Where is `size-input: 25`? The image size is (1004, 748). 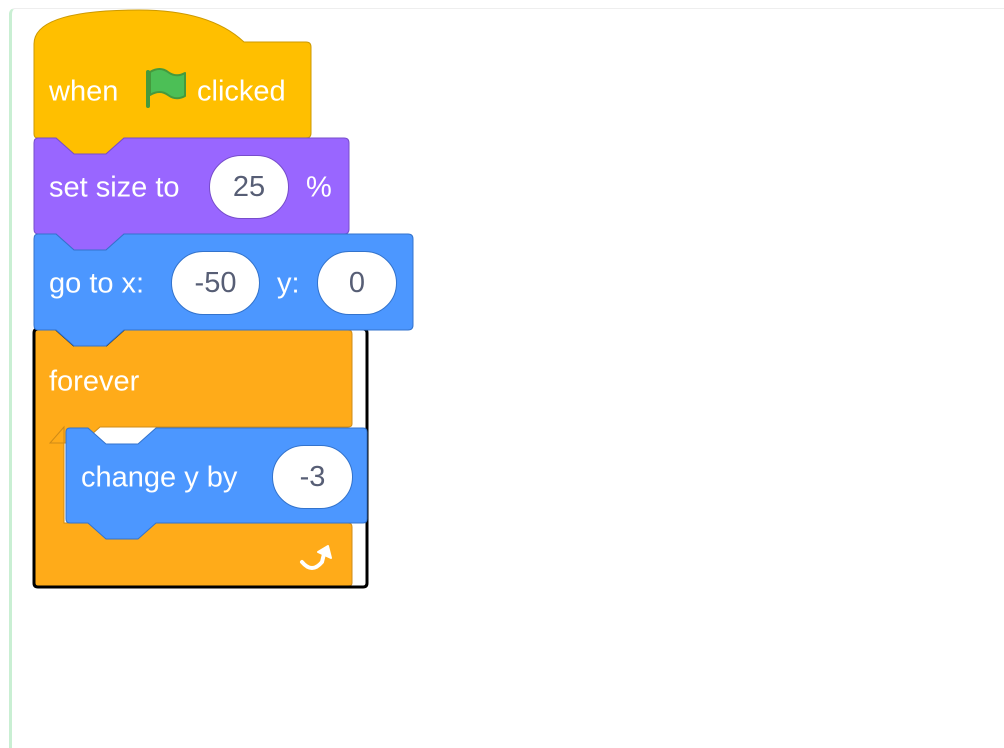 size-input: 25 is located at coordinates (249, 187).